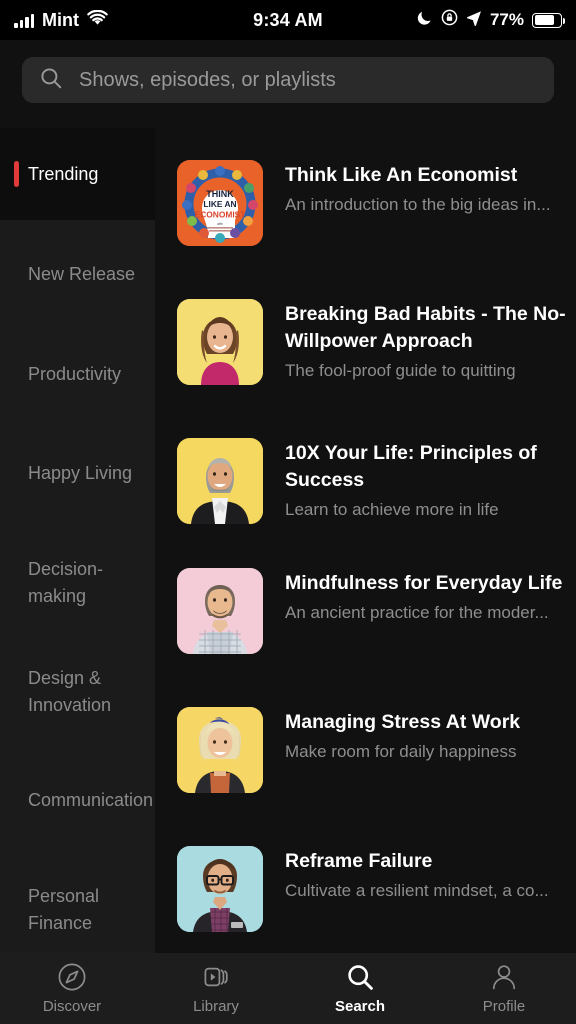 The height and width of the screenshot is (1024, 576). Describe the element at coordinates (220, 611) in the screenshot. I see `thumbnail-mindfulness-for-everyday-life` at that location.